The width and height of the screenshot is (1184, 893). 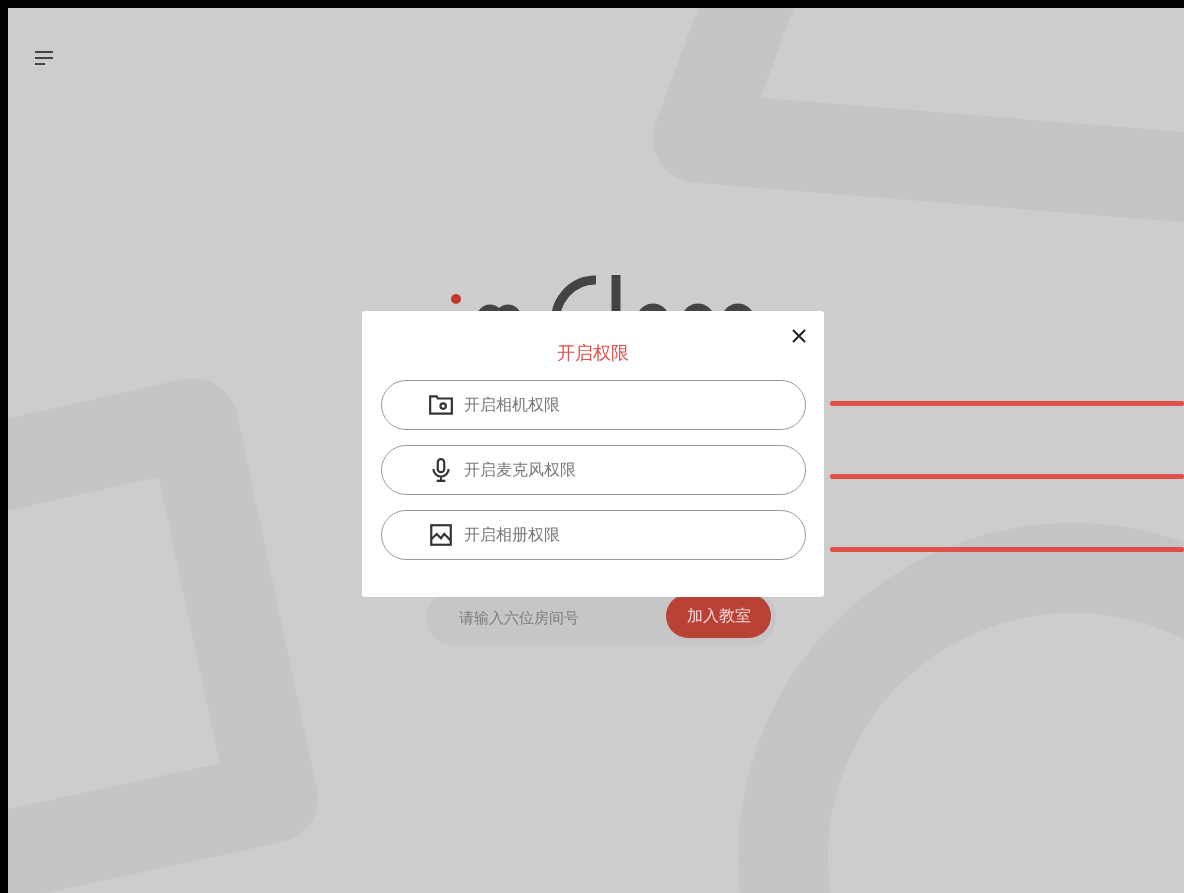 What do you see at coordinates (440, 405) in the screenshot?
I see `camera-icon` at bounding box center [440, 405].